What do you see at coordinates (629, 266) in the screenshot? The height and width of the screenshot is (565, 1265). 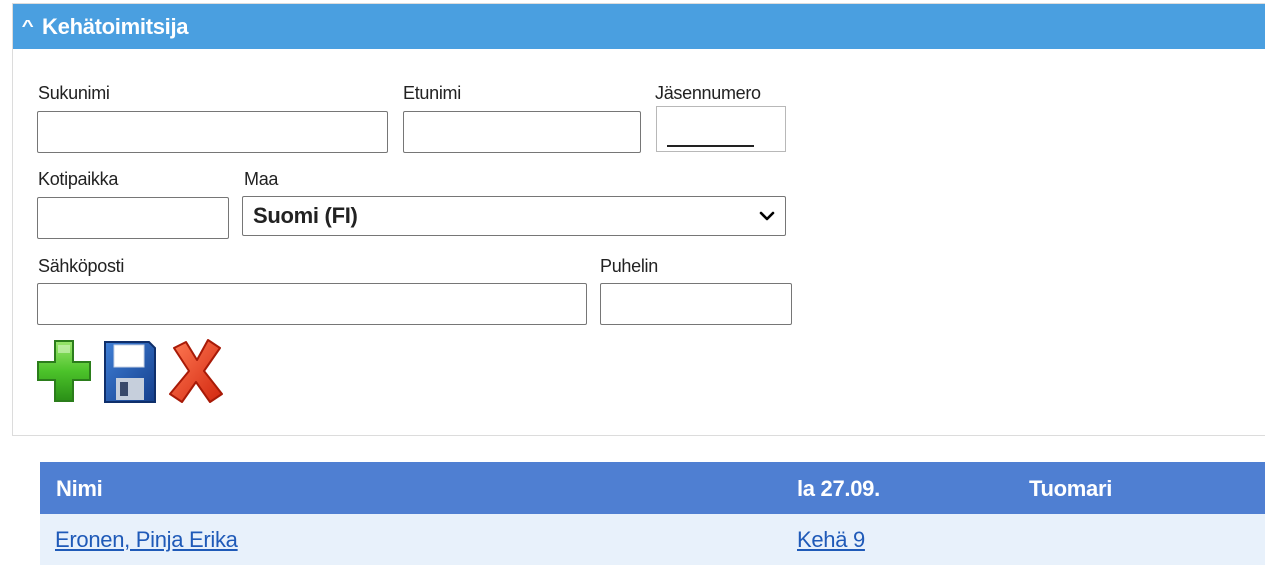 I see `phone-label: Puhelin` at bounding box center [629, 266].